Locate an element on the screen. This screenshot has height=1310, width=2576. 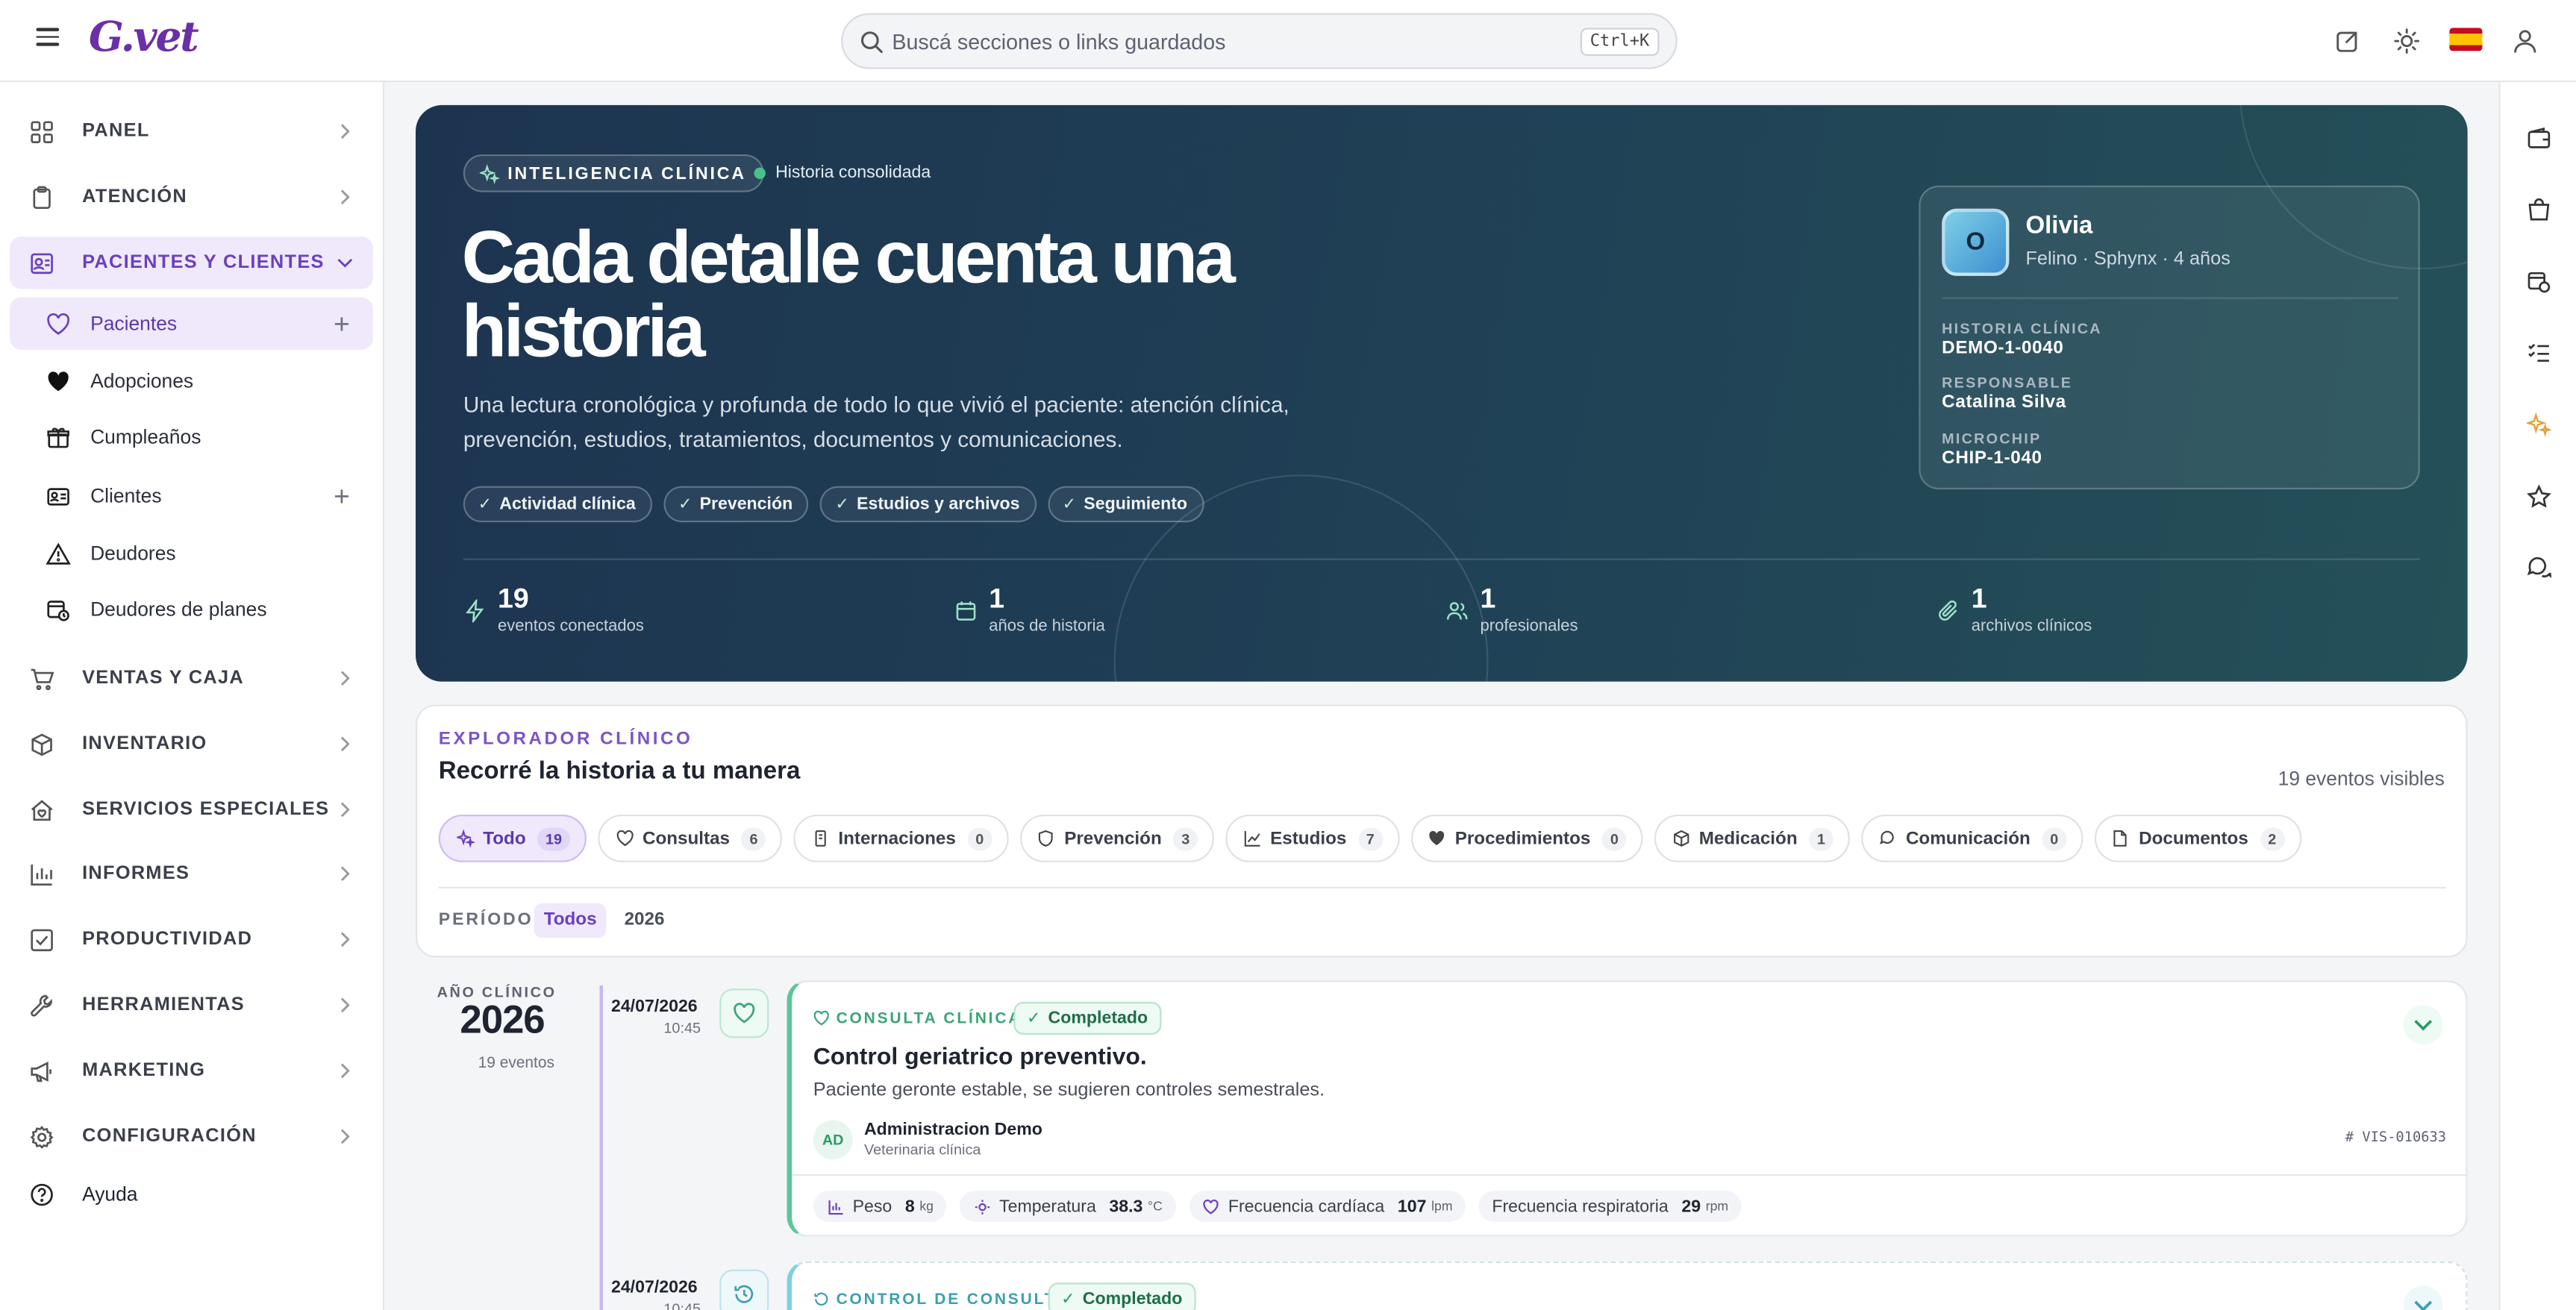
sidebar-item-configuracion: CONFIGURACIÓN is located at coordinates (191, 1136).